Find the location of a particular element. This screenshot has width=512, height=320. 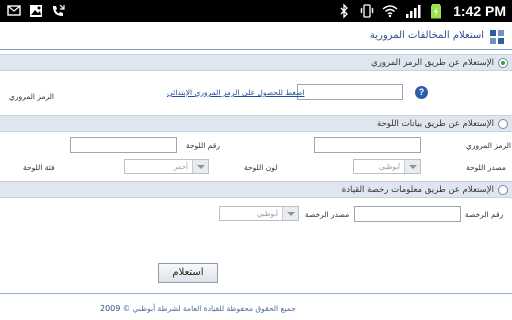

clock: 1:42 PM is located at coordinates (479, 11).